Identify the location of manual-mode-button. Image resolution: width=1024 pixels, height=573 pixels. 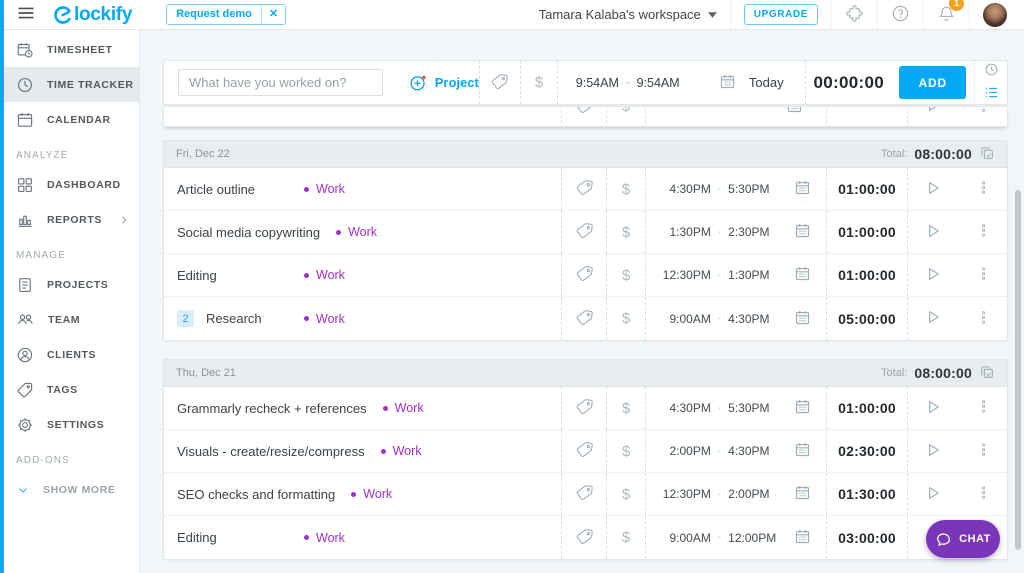
(991, 94).